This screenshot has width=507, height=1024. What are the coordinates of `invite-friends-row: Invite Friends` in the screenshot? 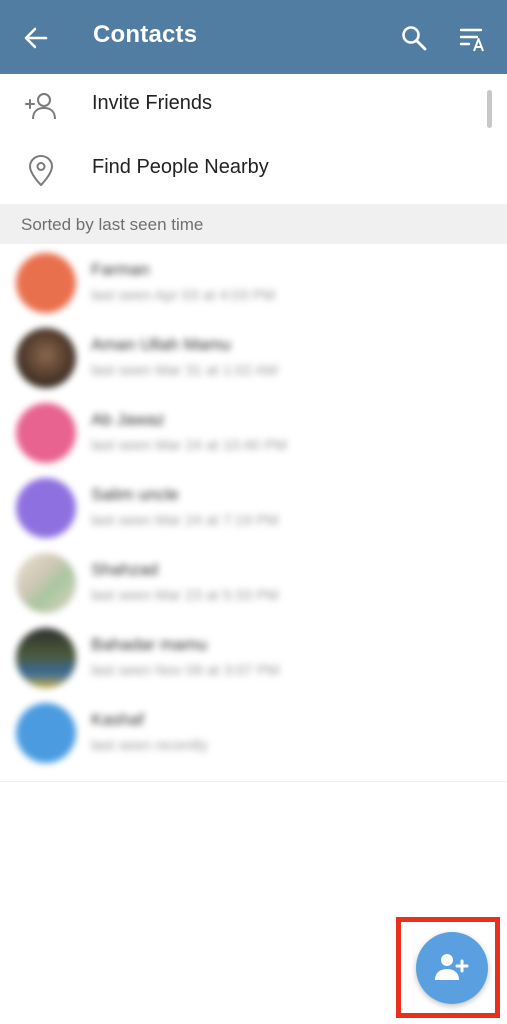 It's located at (253, 106).